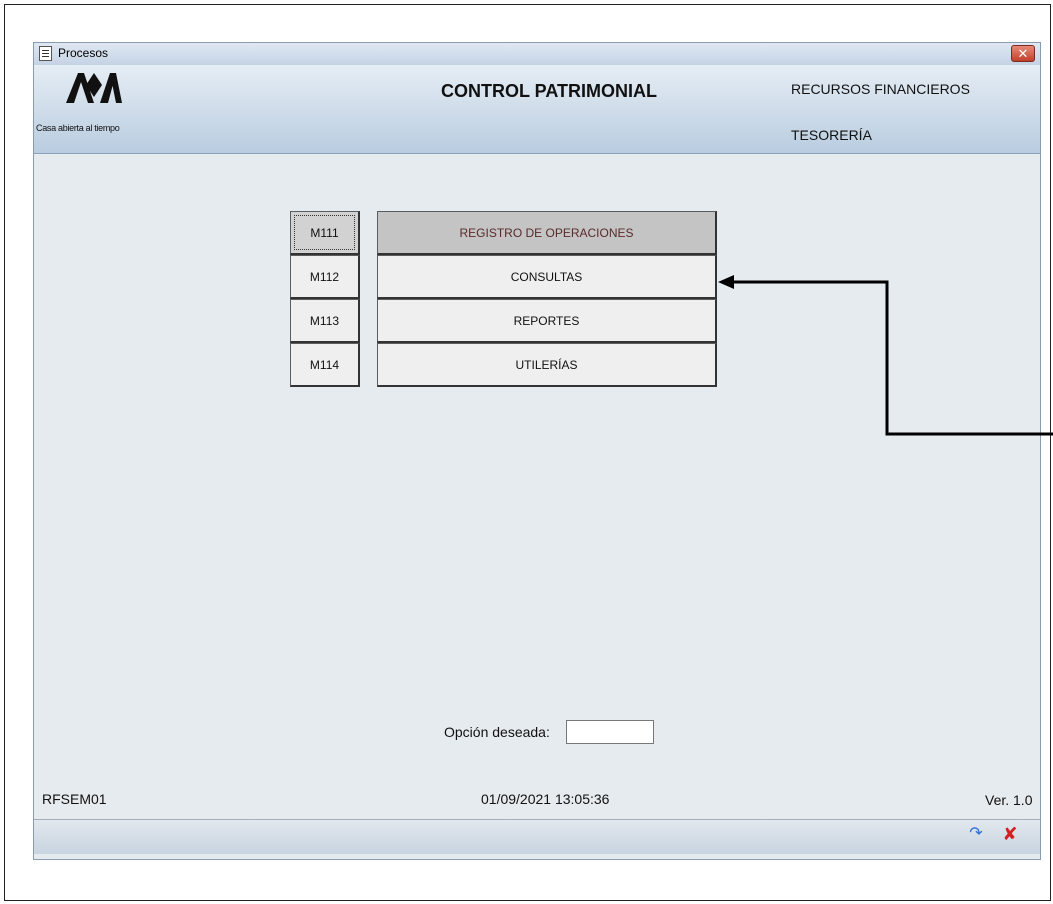 Image resolution: width=1053 pixels, height=904 pixels. What do you see at coordinates (545, 799) in the screenshot?
I see `datetime-label: 01/09/2021 13:05:36` at bounding box center [545, 799].